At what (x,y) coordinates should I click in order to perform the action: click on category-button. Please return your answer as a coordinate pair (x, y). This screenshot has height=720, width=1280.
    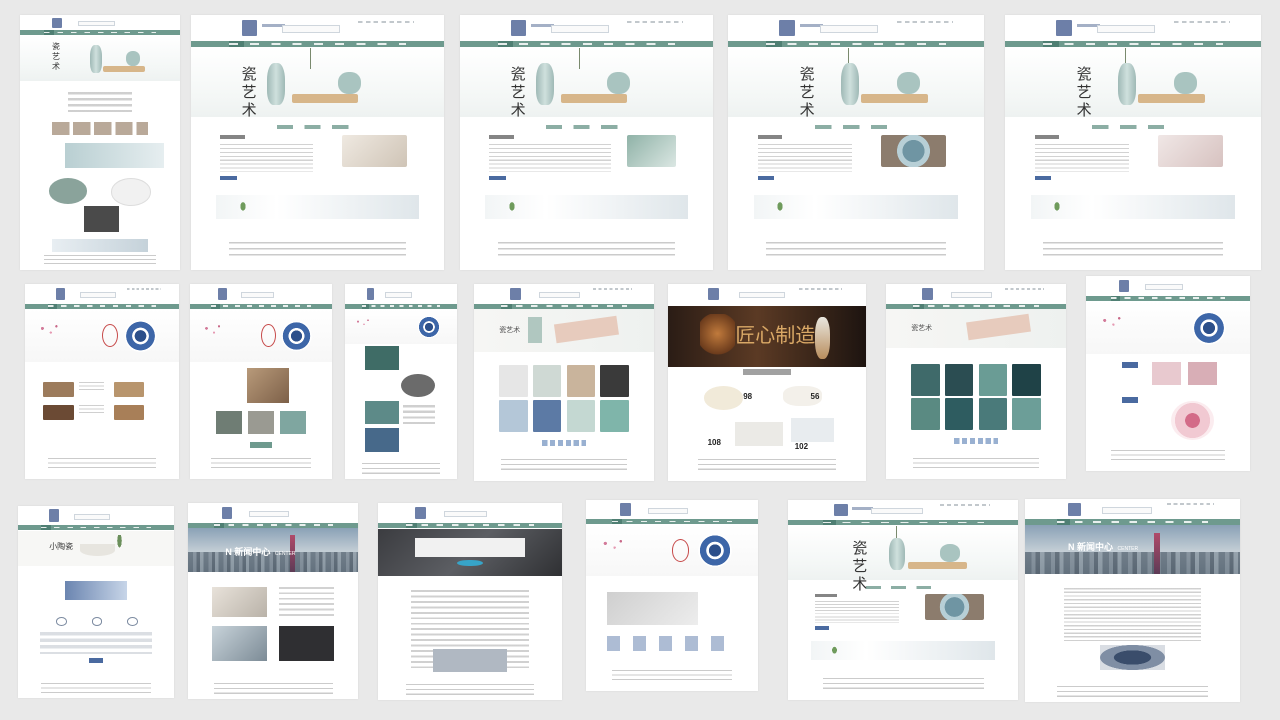
    Looking at the image, I should click on (1130, 399).